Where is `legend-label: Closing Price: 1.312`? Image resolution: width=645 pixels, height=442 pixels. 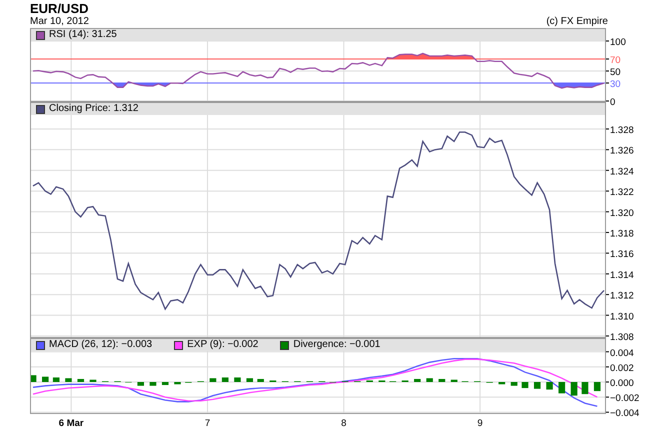
legend-label: Closing Price: 1.312 is located at coordinates (93, 109).